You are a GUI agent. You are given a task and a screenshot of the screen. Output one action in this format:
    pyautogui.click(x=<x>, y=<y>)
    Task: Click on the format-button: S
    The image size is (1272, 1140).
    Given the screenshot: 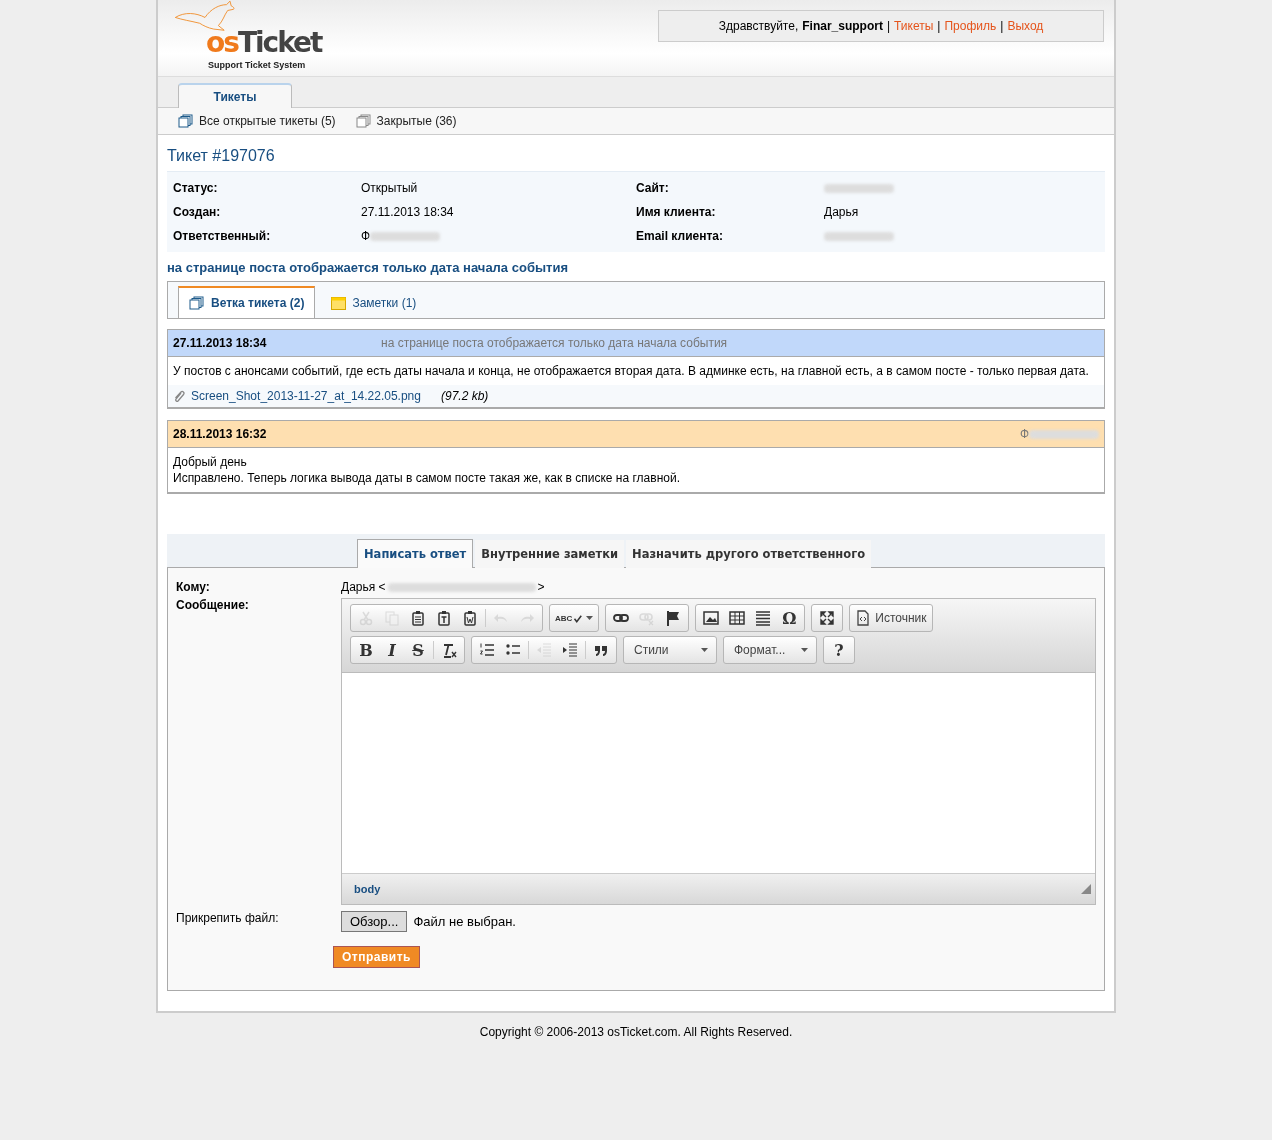 What is the action you would take?
    pyautogui.click(x=418, y=650)
    